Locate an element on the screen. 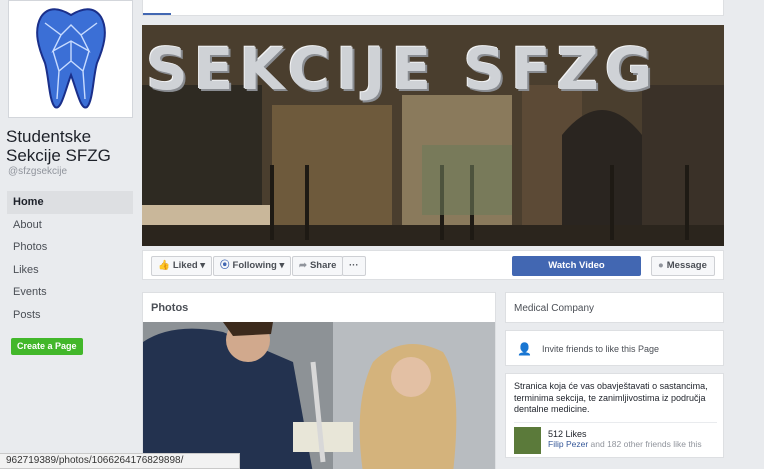 Image resolution: width=764 pixels, height=469 pixels. page-nav: Home About Photos Likes Events Posts is located at coordinates (70, 258).